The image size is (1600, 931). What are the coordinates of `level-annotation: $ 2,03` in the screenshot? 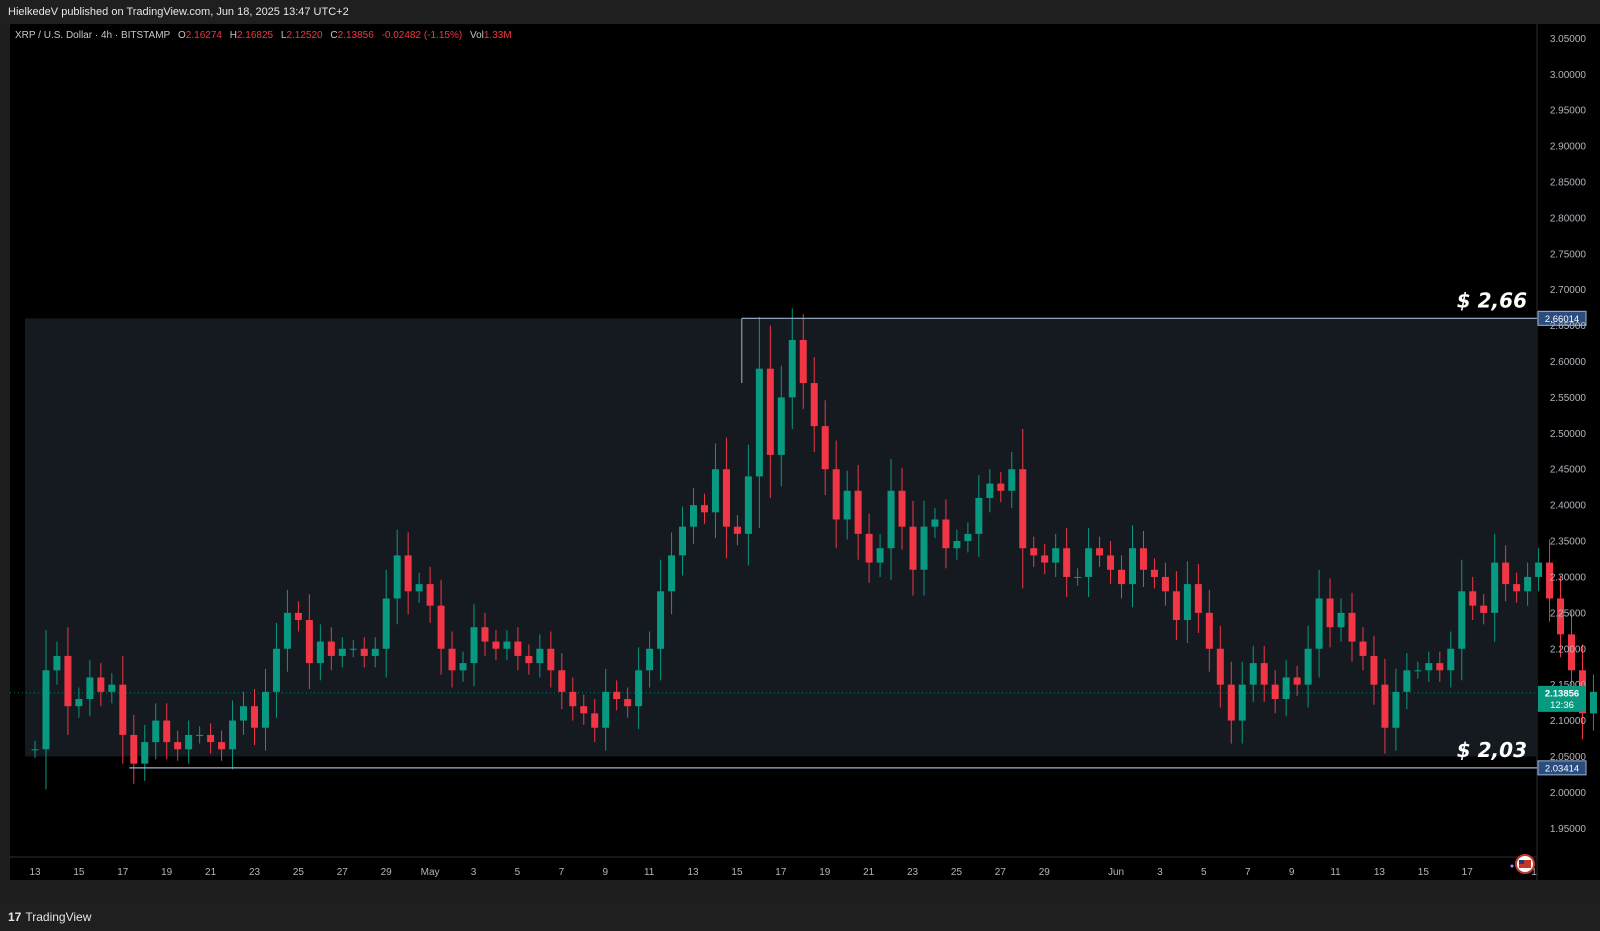 It's located at (1492, 750).